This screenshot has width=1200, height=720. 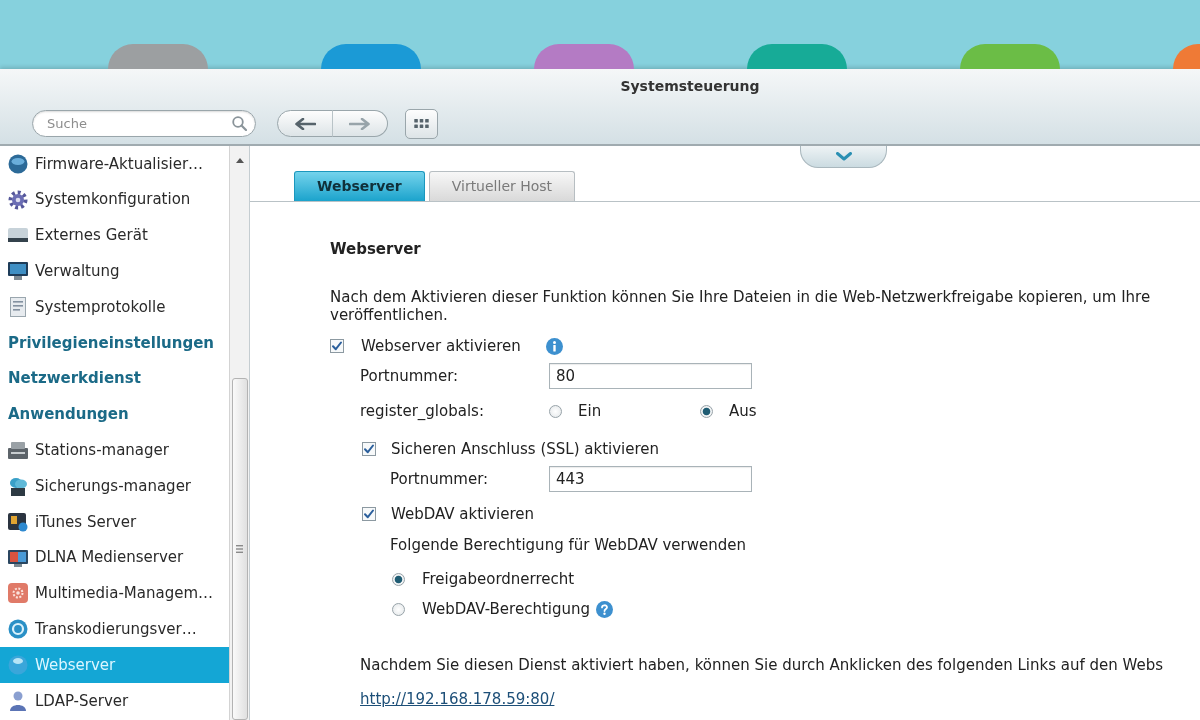 I want to click on sidebar-item: Systemprotokolle, so click(x=114, y=307).